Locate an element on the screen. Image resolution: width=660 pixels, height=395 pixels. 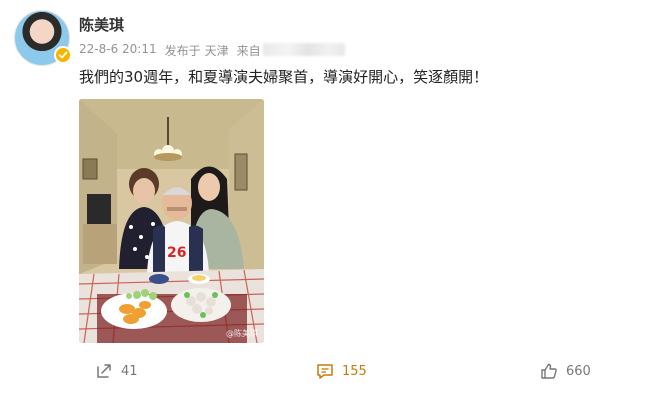
post-meta: 22-8-6 20:11 发布于 天津 来自 is located at coordinates (216, 50).